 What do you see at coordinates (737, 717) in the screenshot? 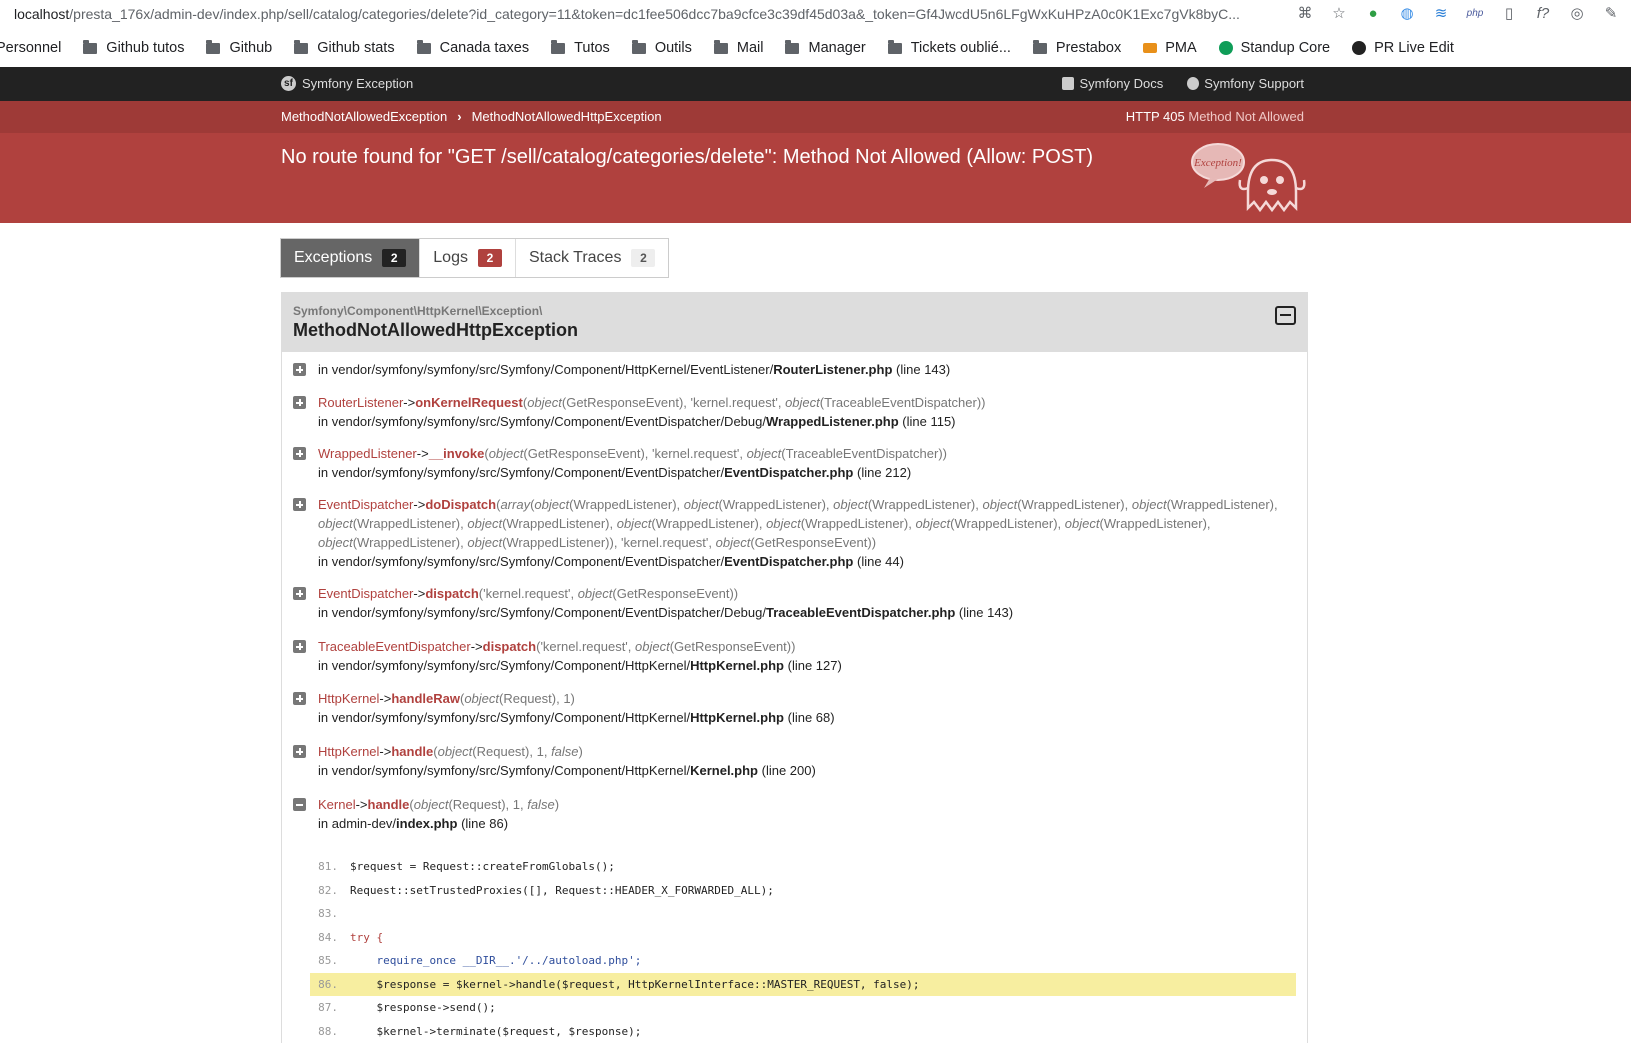
I see `file-name: HttpKernel.php` at bounding box center [737, 717].